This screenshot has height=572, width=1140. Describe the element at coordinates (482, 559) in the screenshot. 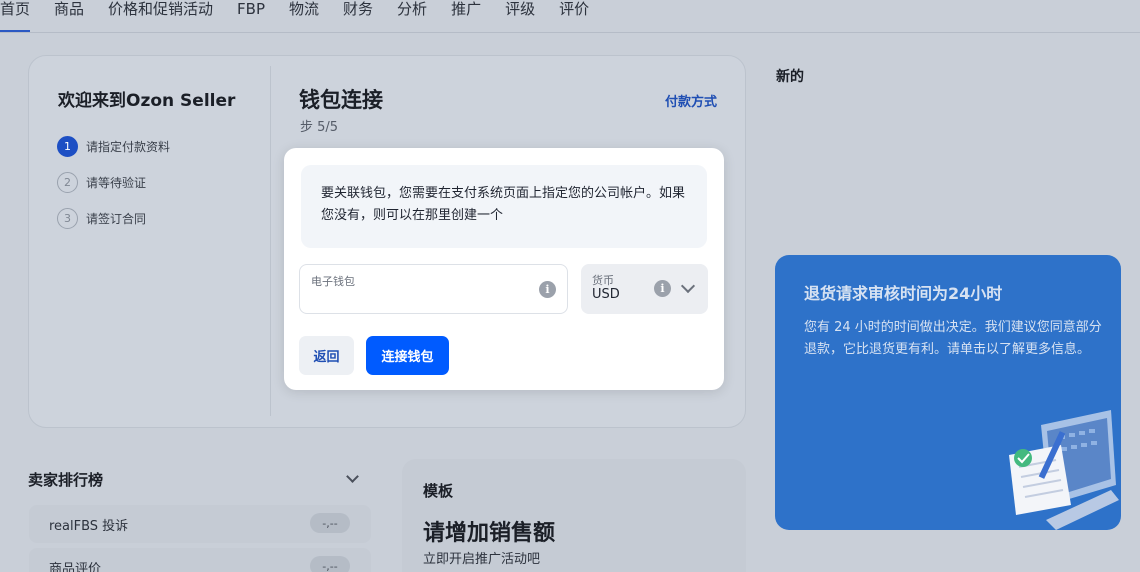

I see `template-subtitle: 立即开启推广活动吧` at that location.